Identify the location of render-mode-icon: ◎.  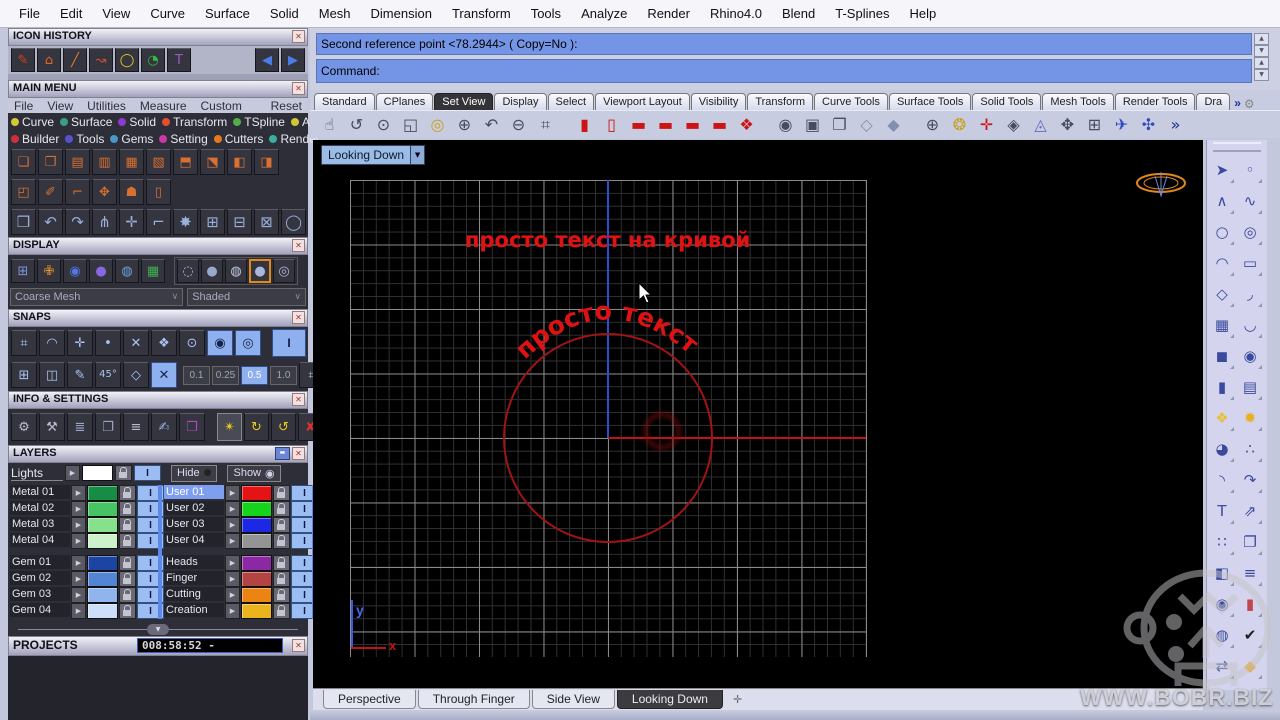
(284, 271).